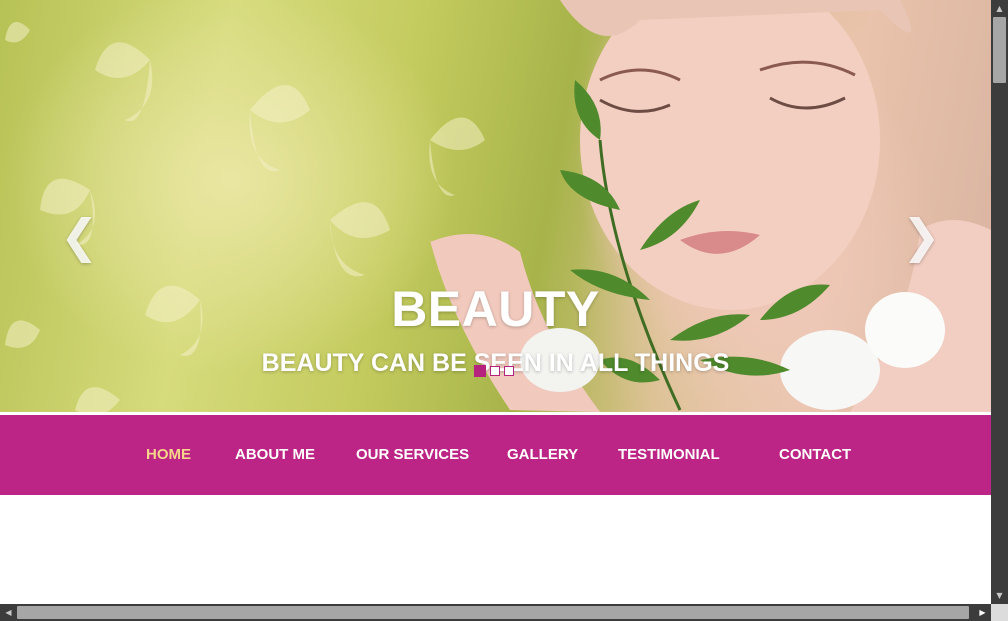 The height and width of the screenshot is (621, 1008). Describe the element at coordinates (999, 612) in the screenshot. I see `scrollbar-corner` at that location.